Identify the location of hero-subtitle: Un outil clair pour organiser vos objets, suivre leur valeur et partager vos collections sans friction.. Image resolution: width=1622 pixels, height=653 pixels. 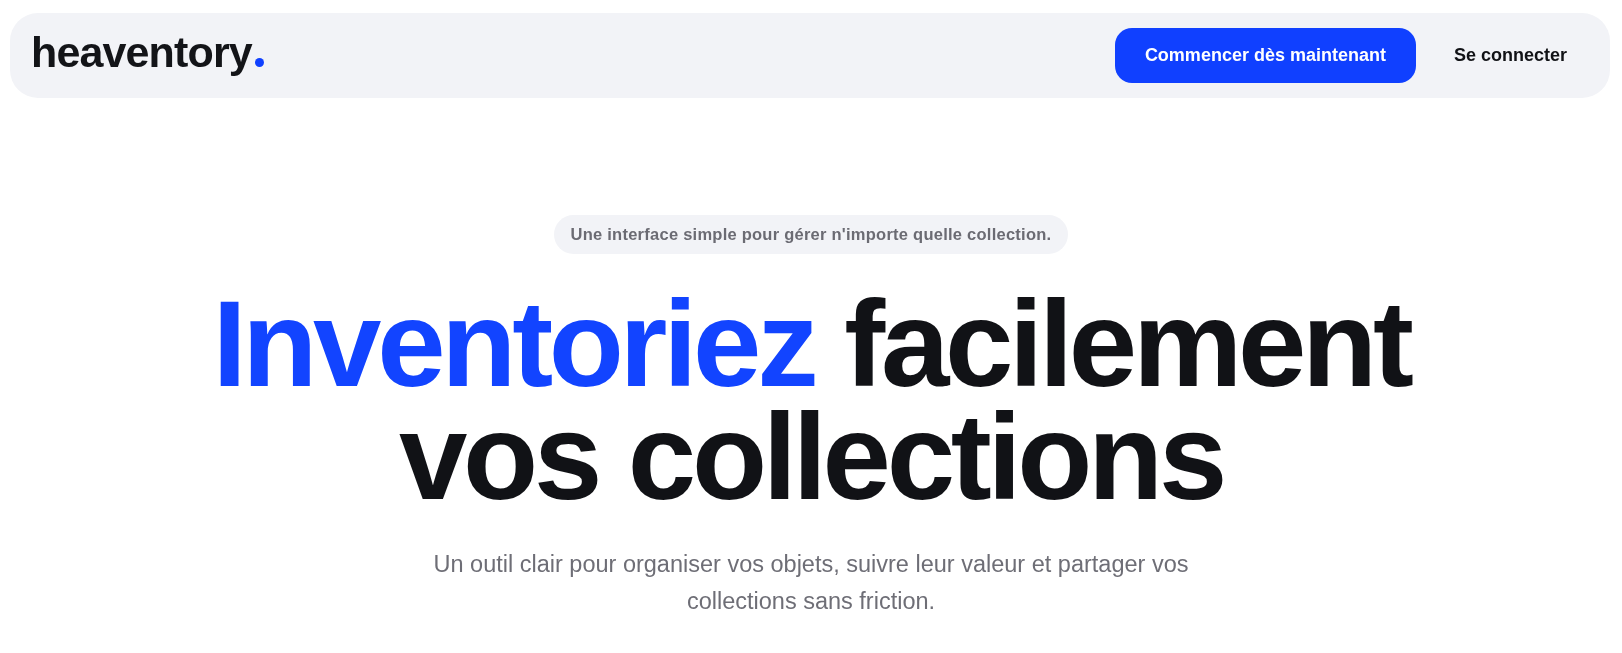
(811, 583).